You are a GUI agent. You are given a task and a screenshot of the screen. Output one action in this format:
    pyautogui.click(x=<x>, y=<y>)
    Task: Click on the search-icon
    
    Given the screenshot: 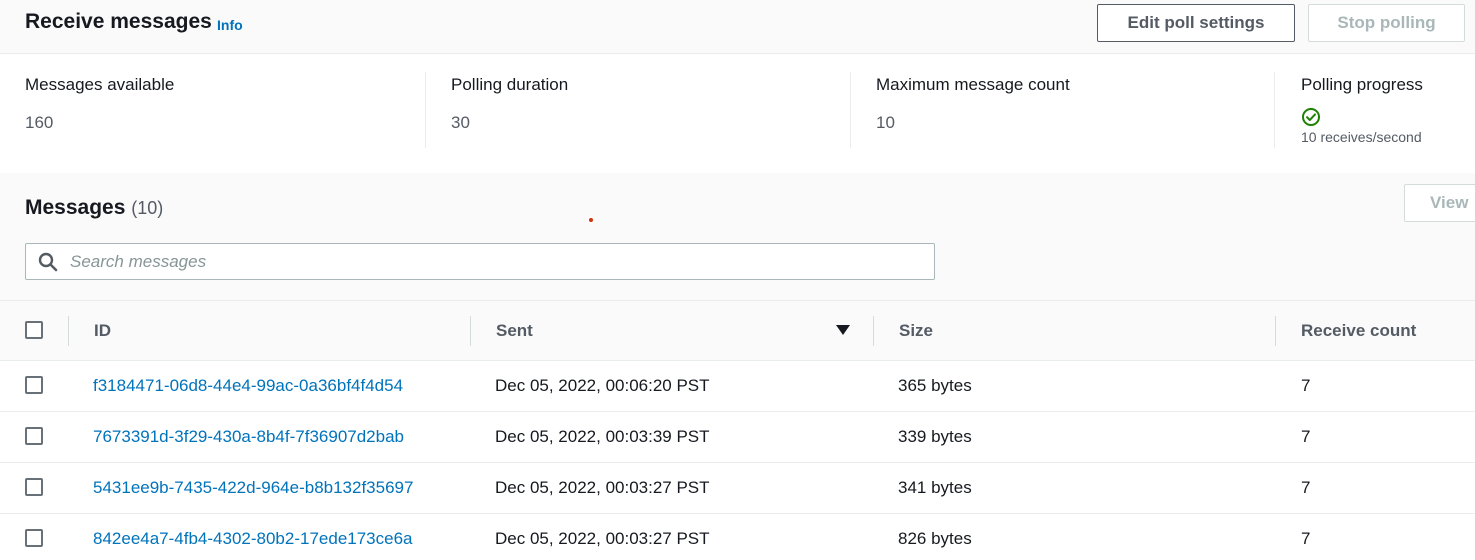 What is the action you would take?
    pyautogui.click(x=48, y=262)
    